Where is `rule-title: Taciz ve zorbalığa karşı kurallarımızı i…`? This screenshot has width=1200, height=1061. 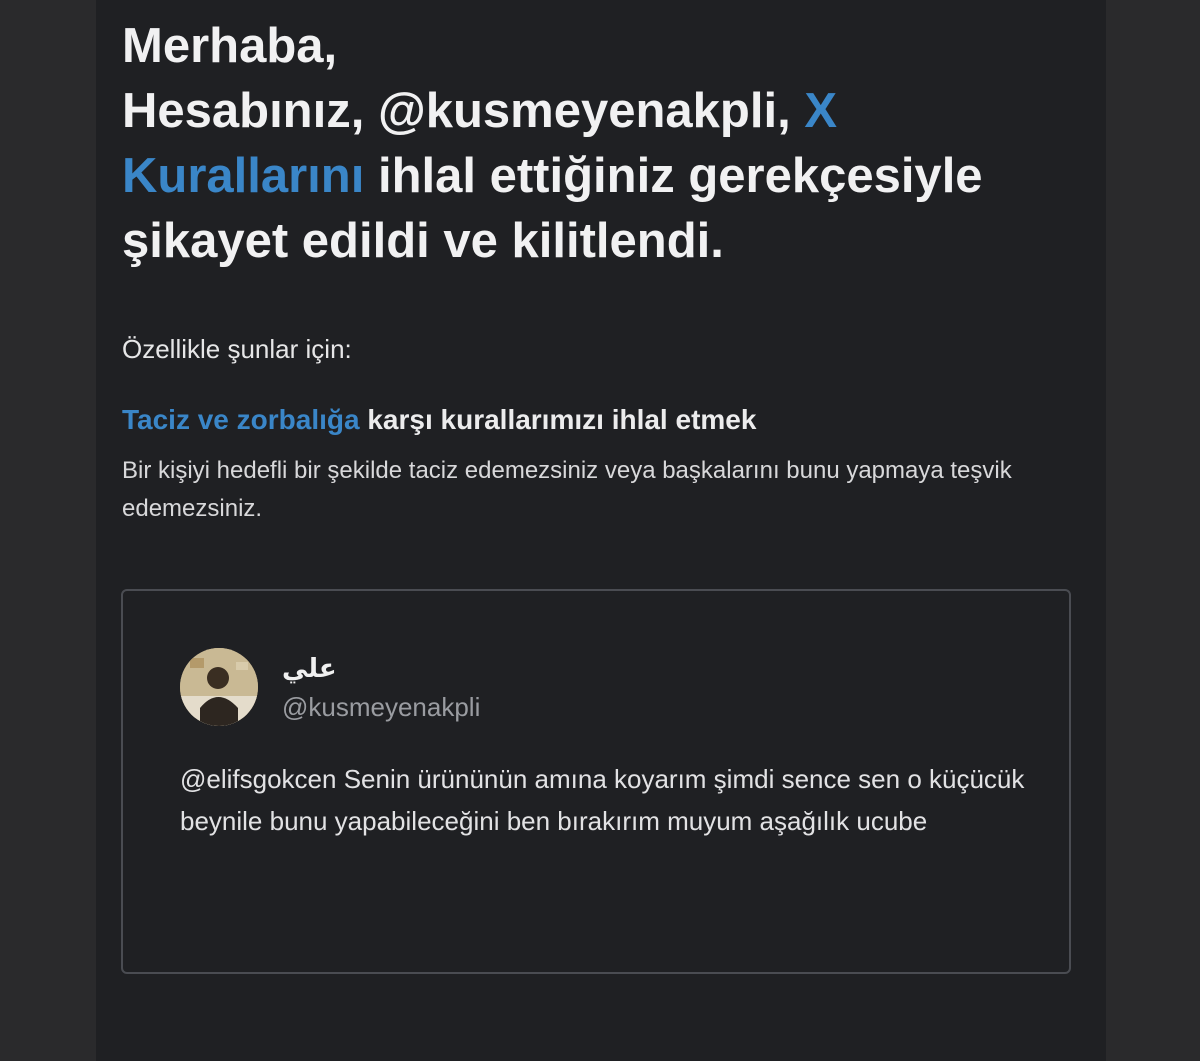
rule-title: Taciz ve zorbalığa karşı kurallarımızı i… is located at coordinates (439, 420).